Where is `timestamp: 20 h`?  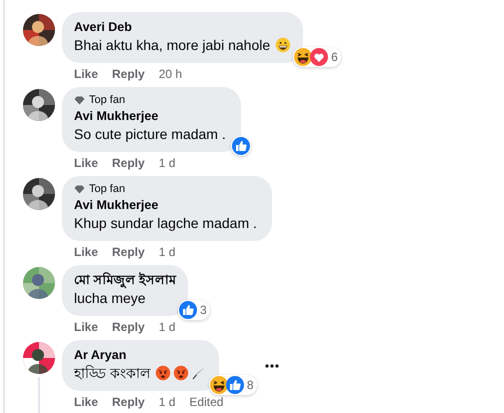 timestamp: 20 h is located at coordinates (170, 74).